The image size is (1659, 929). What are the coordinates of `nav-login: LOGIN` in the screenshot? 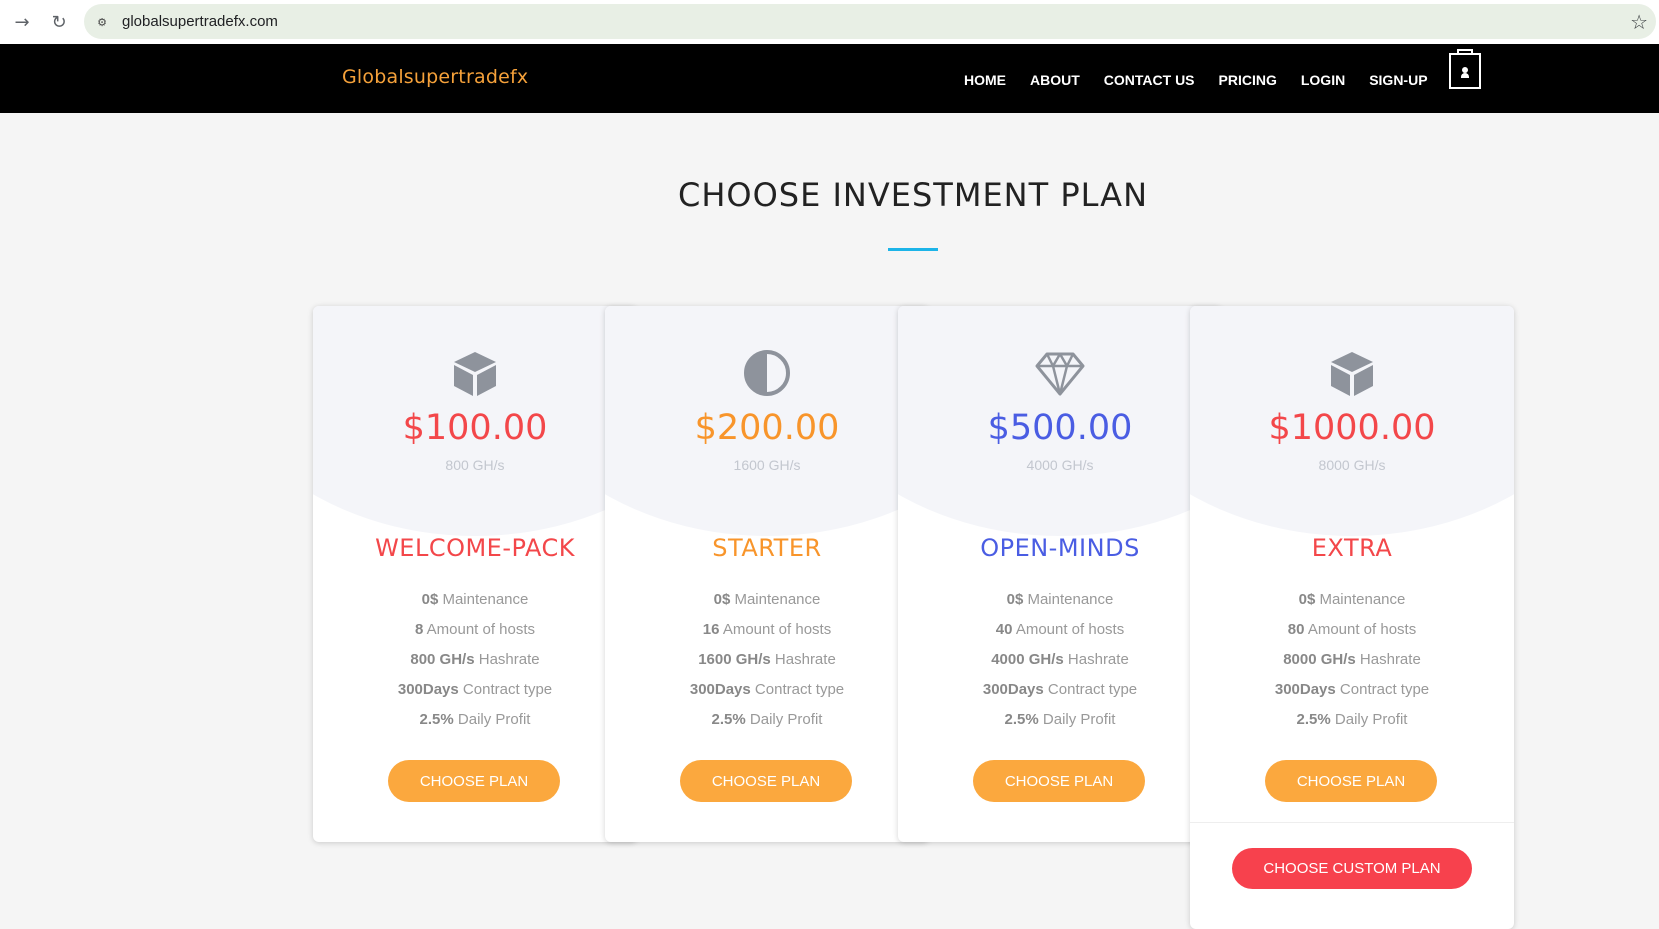 It's located at (1323, 80).